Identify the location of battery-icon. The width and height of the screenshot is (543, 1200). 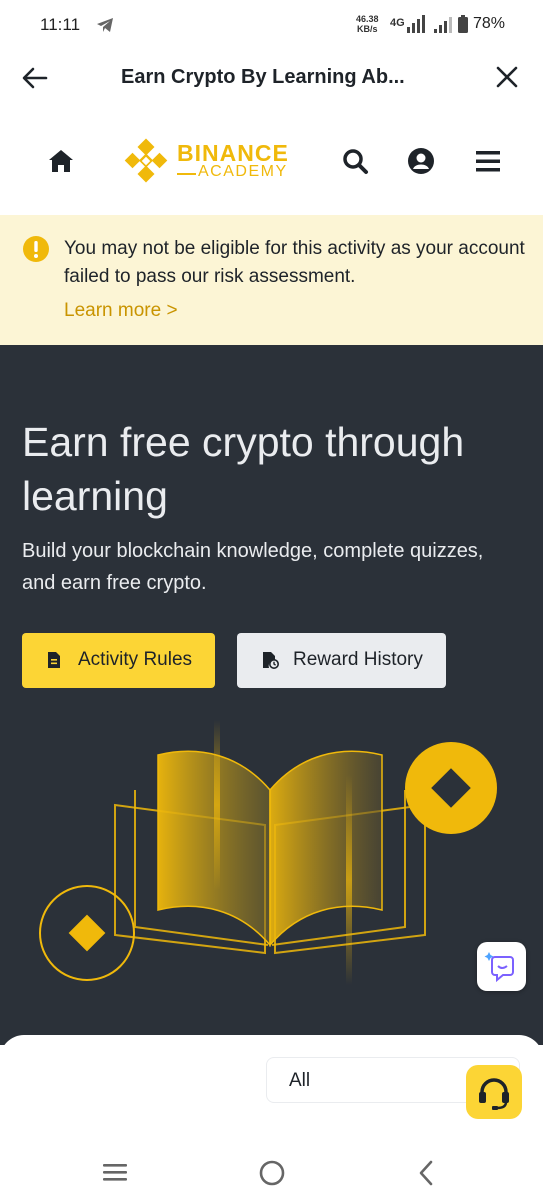
(463, 24).